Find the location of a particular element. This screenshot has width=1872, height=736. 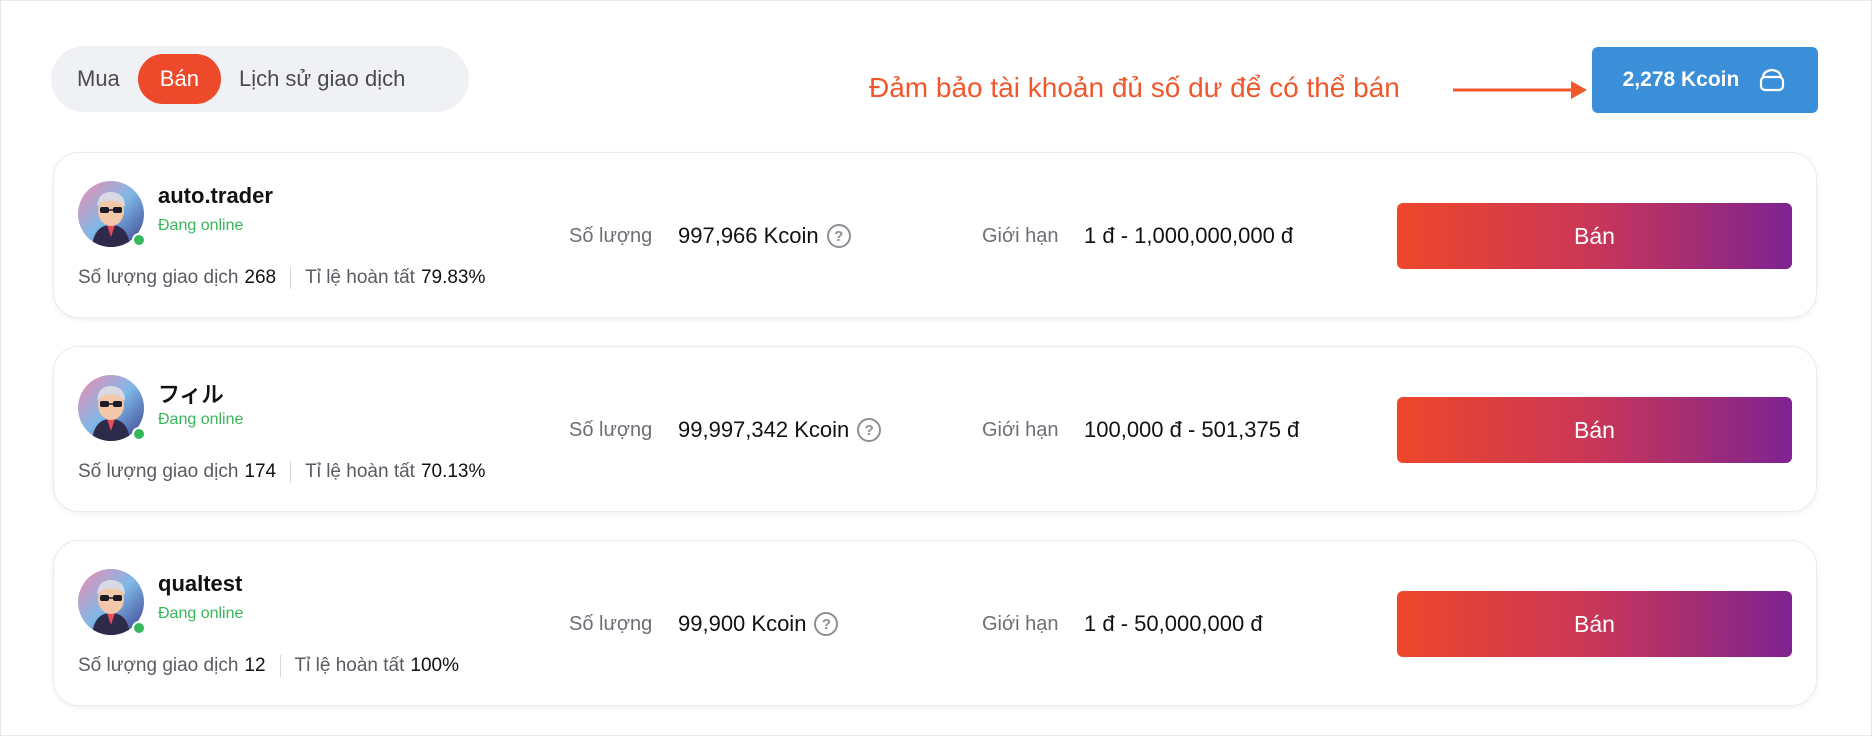

trader-name: qualtest is located at coordinates (200, 584).